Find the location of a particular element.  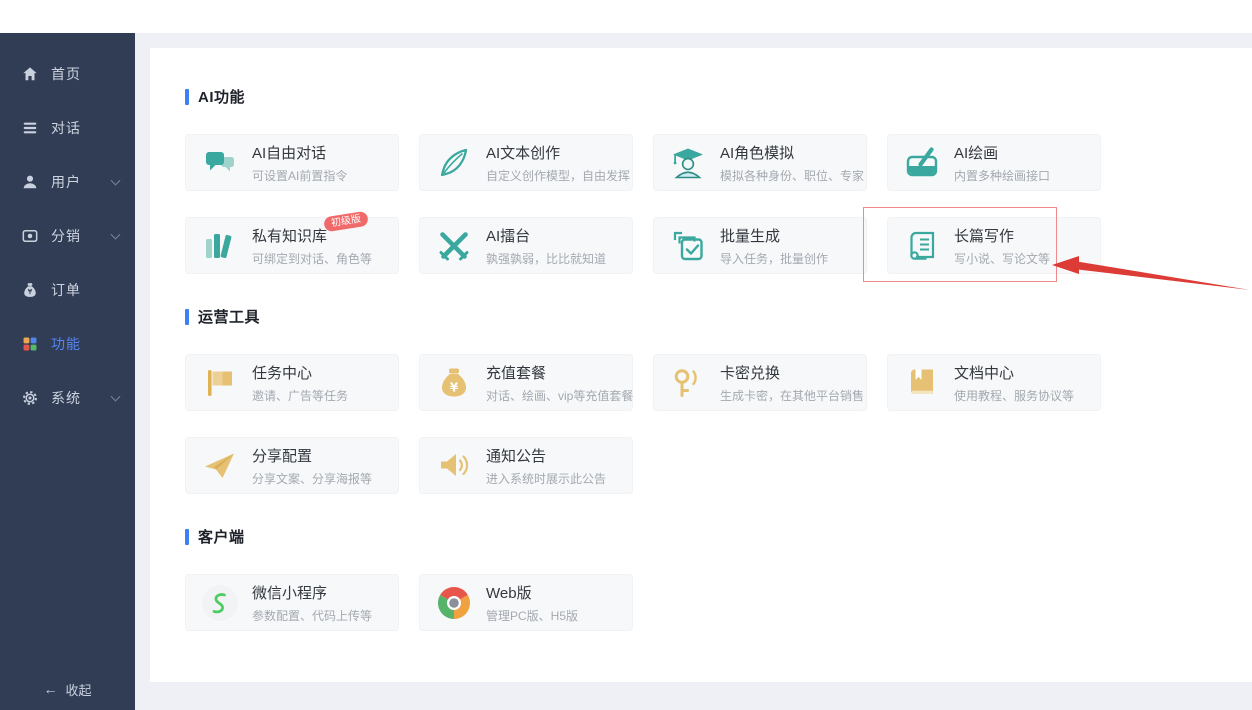

sidebar-item-label: 首页 is located at coordinates (66, 74).